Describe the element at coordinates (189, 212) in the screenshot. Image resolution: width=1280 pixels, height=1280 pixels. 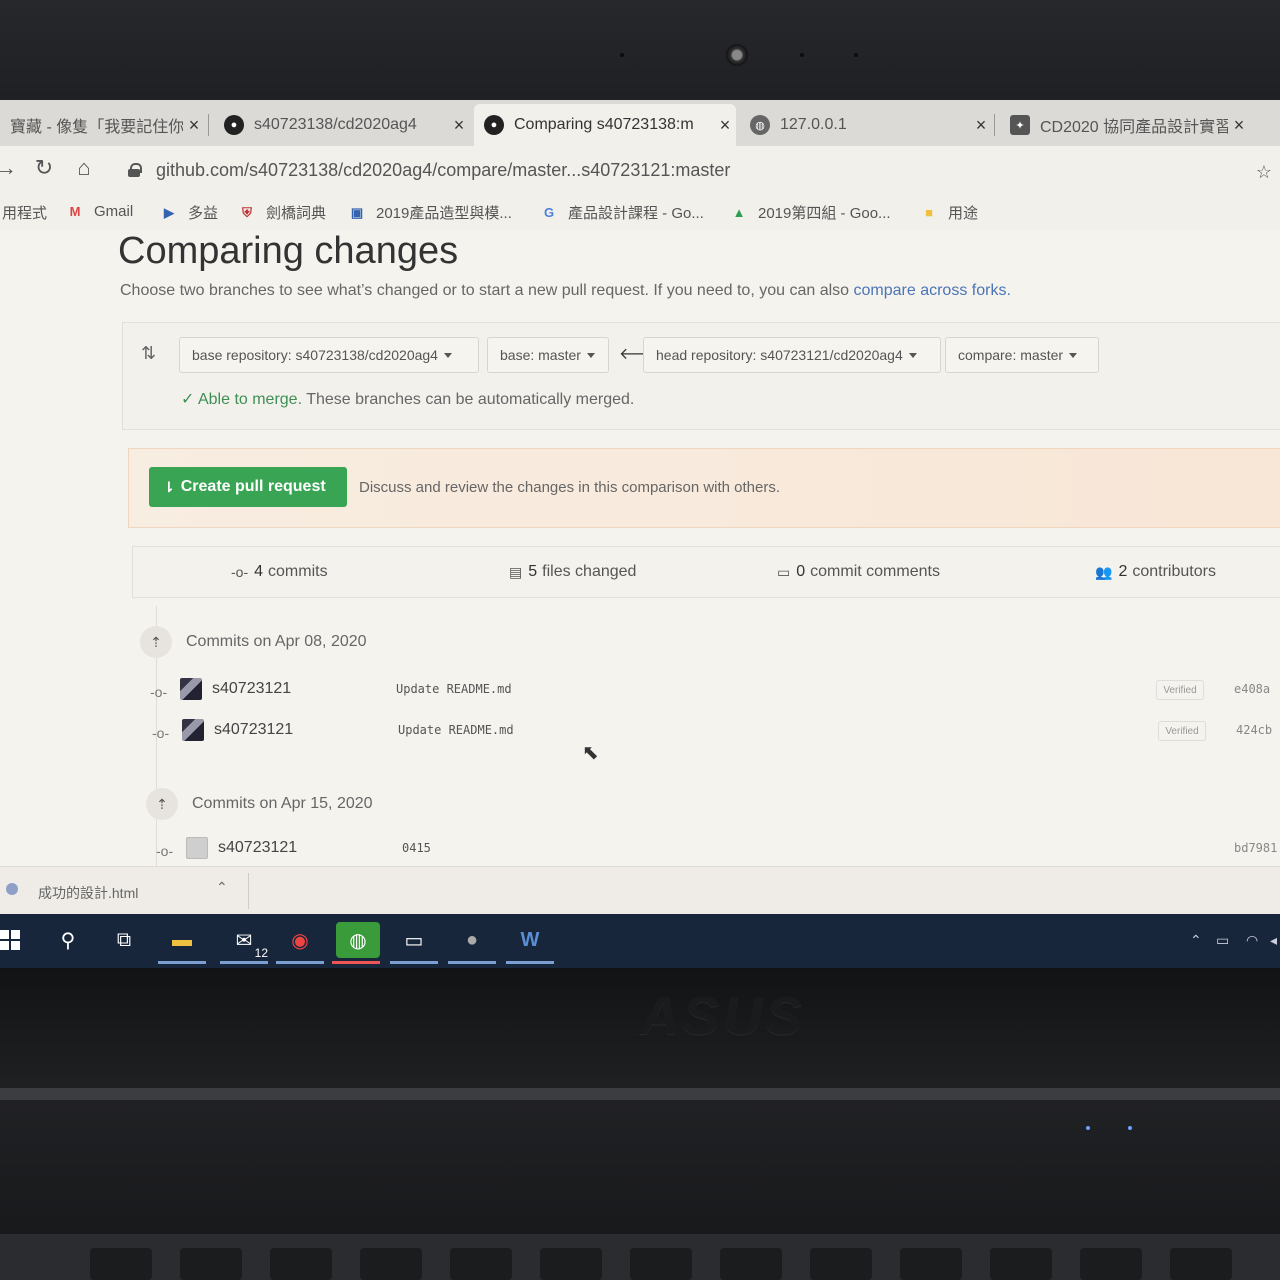
I see `bookmark-toeic: ▶ 多益` at that location.